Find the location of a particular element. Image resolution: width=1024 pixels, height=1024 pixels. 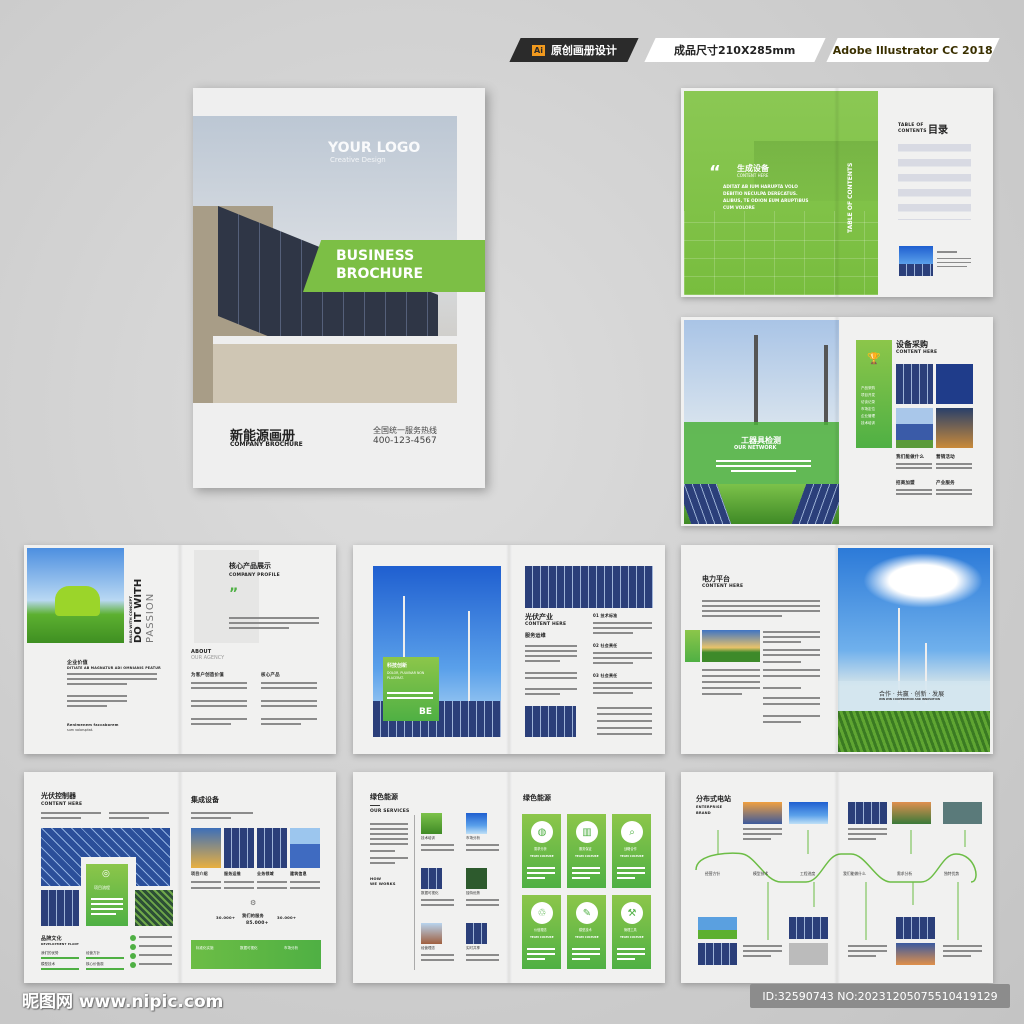

pv-item: 01 技术标准 is located at coordinates (605, 615).